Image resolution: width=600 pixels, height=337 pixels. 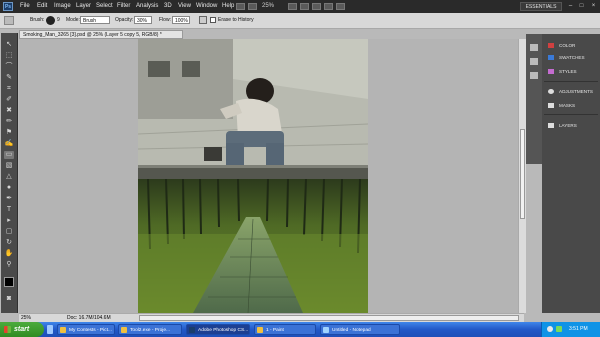 I want to click on system-tray: 3:51 PM, so click(x=570, y=329).